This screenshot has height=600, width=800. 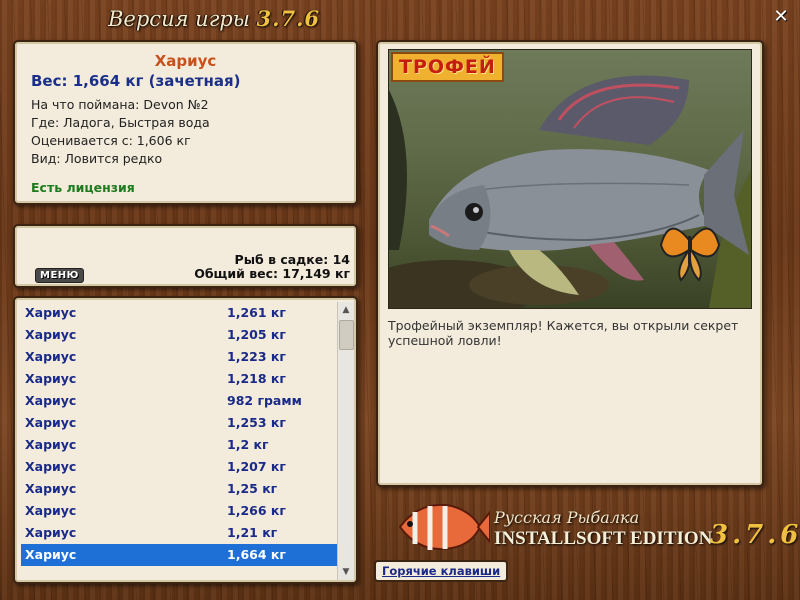 I want to click on catch-row: Хариус 1,207 кг, so click(x=179, y=467).